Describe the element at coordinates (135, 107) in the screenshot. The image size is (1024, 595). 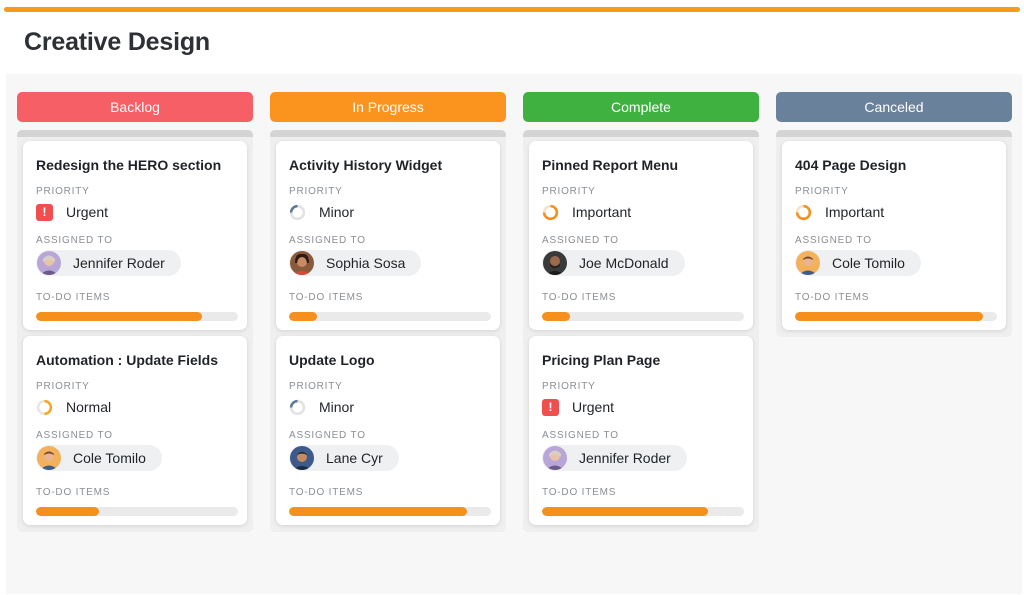
I see `column-header-backlog: Backlog` at that location.